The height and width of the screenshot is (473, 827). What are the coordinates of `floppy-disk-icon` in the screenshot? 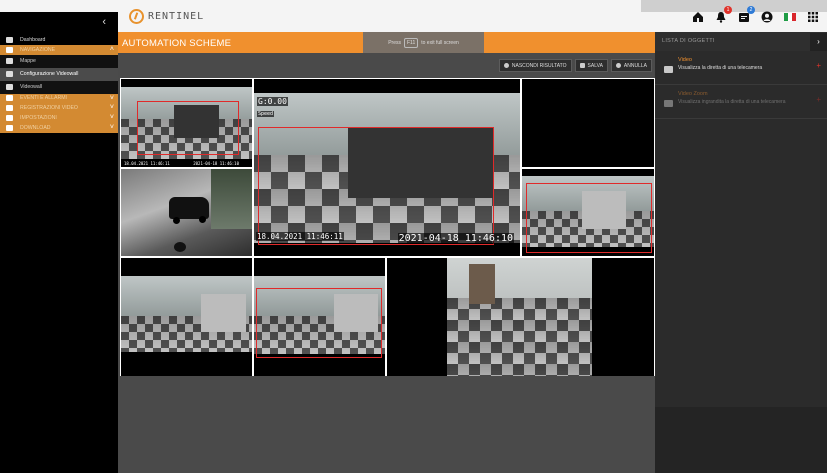 It's located at (582, 65).